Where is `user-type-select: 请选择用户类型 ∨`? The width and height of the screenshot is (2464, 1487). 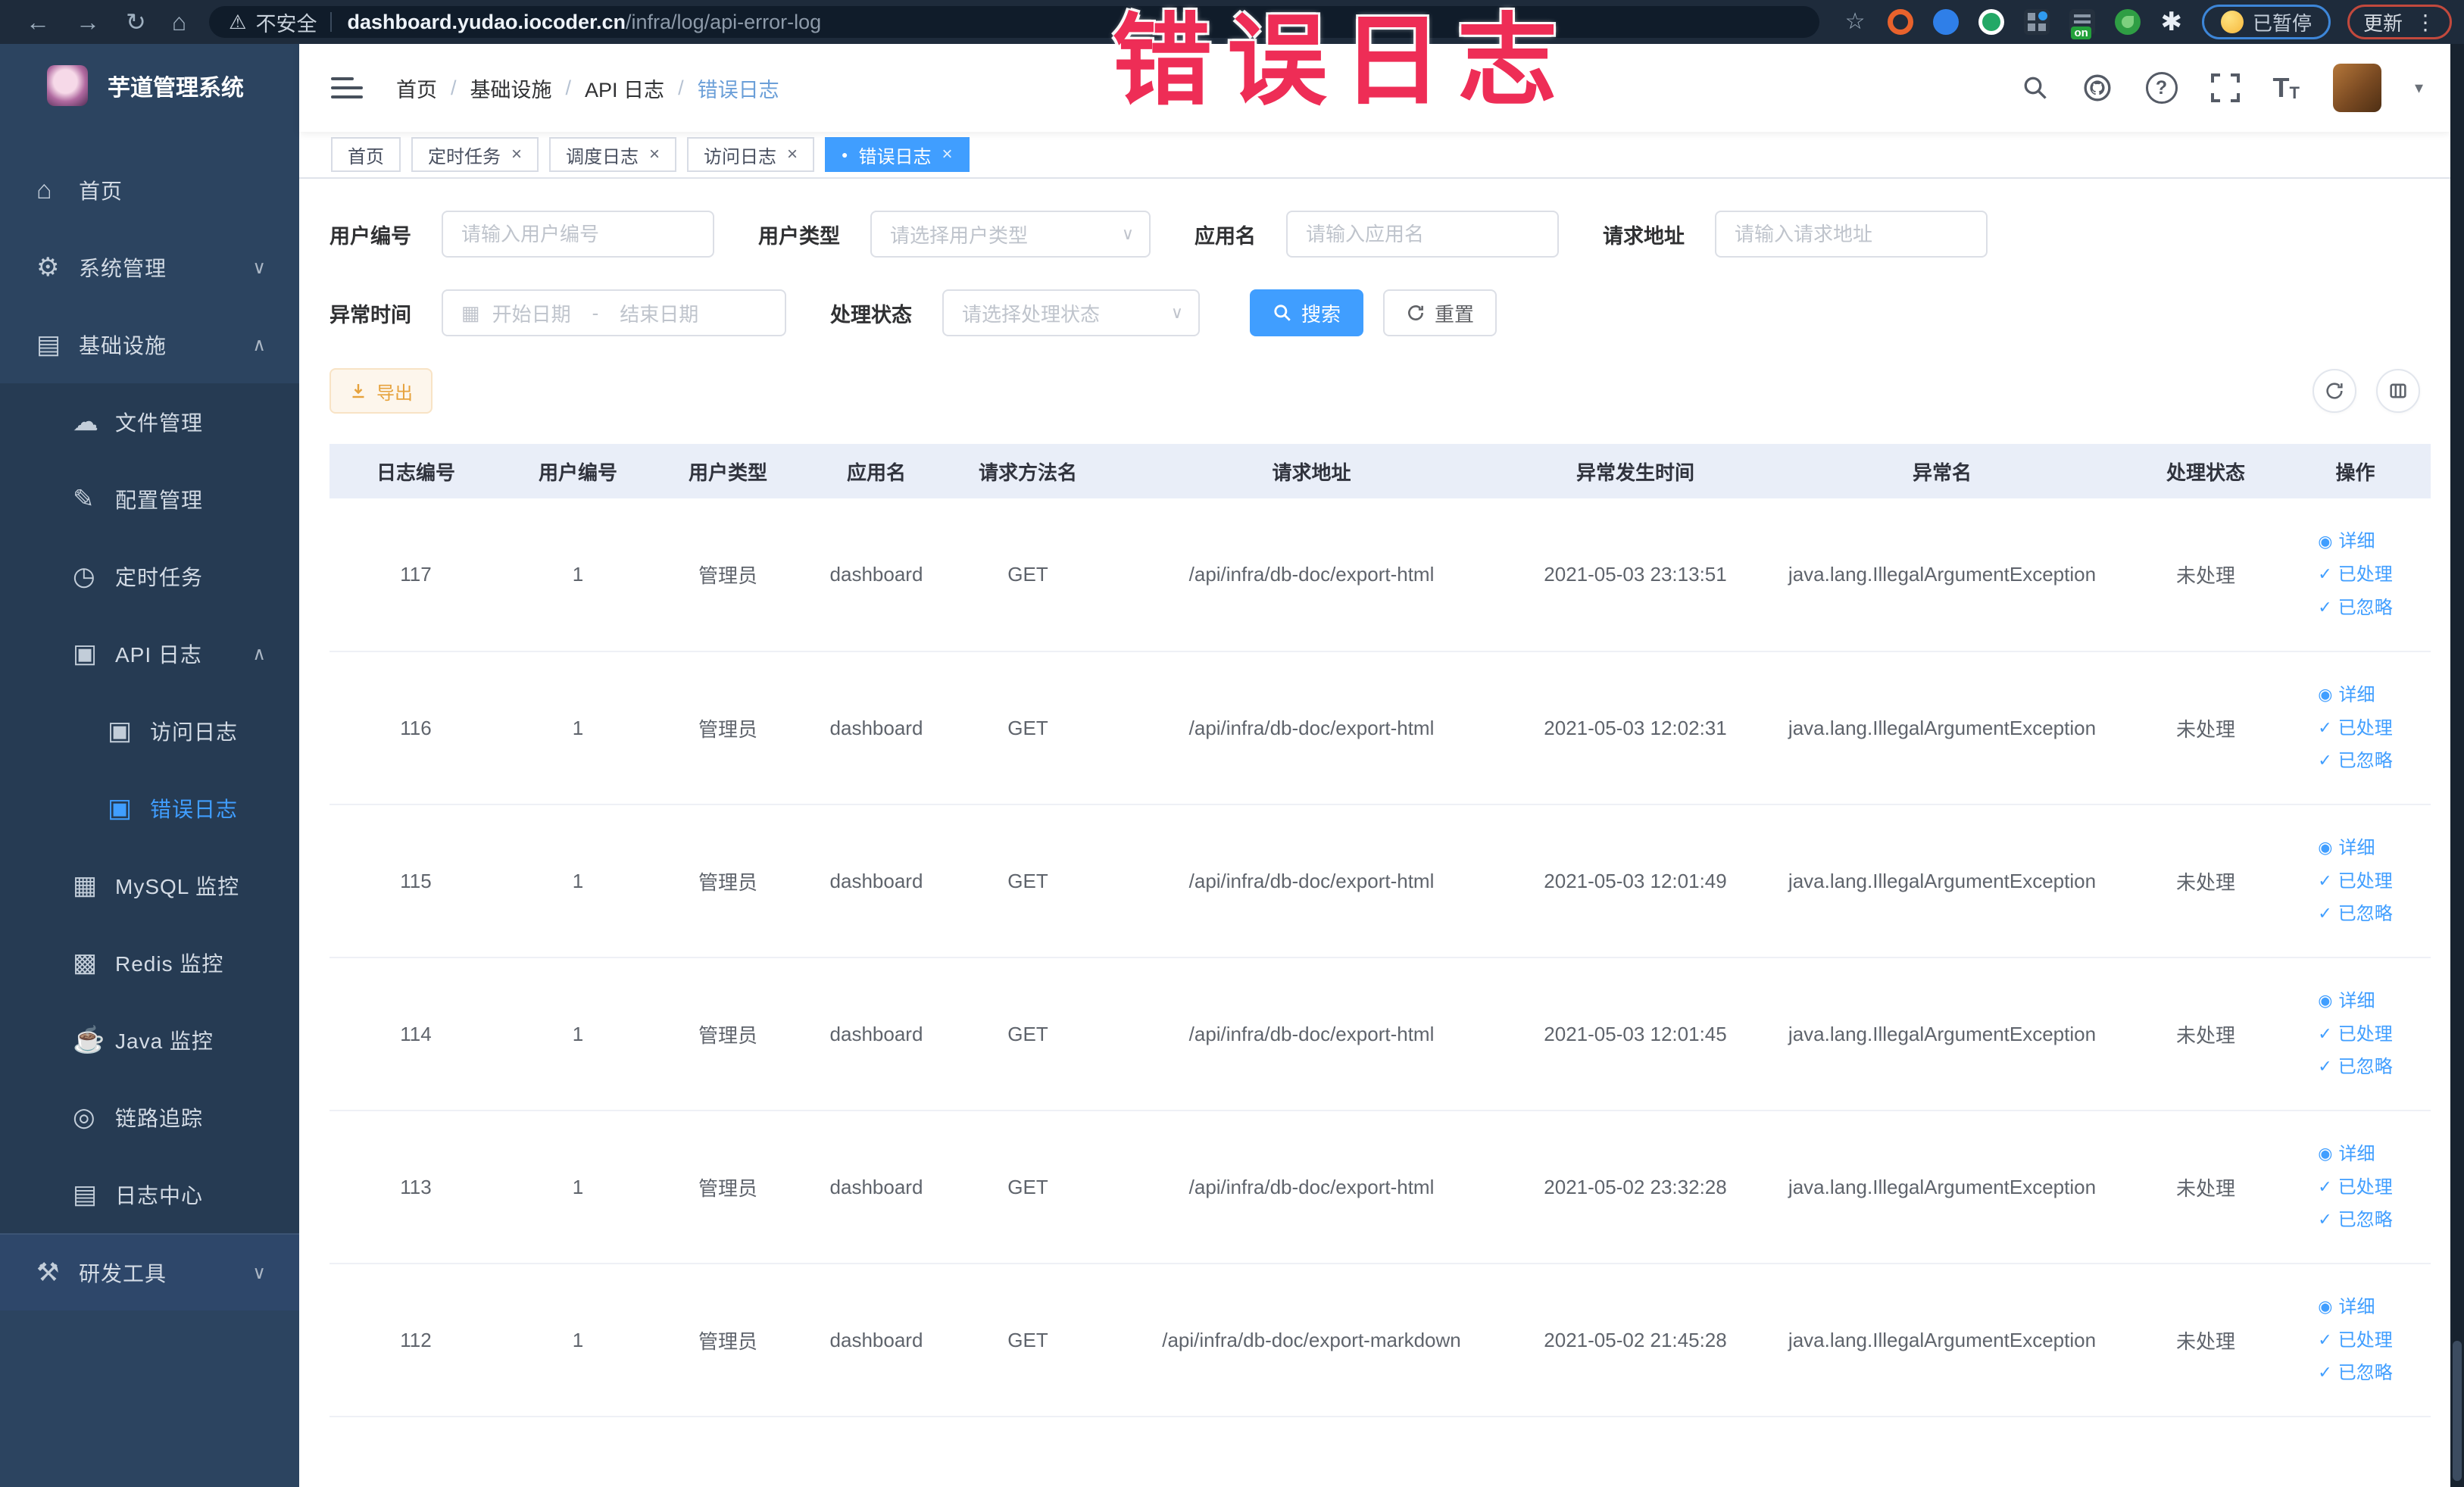
user-type-select: 请选择用户类型 ∨ is located at coordinates (1010, 234).